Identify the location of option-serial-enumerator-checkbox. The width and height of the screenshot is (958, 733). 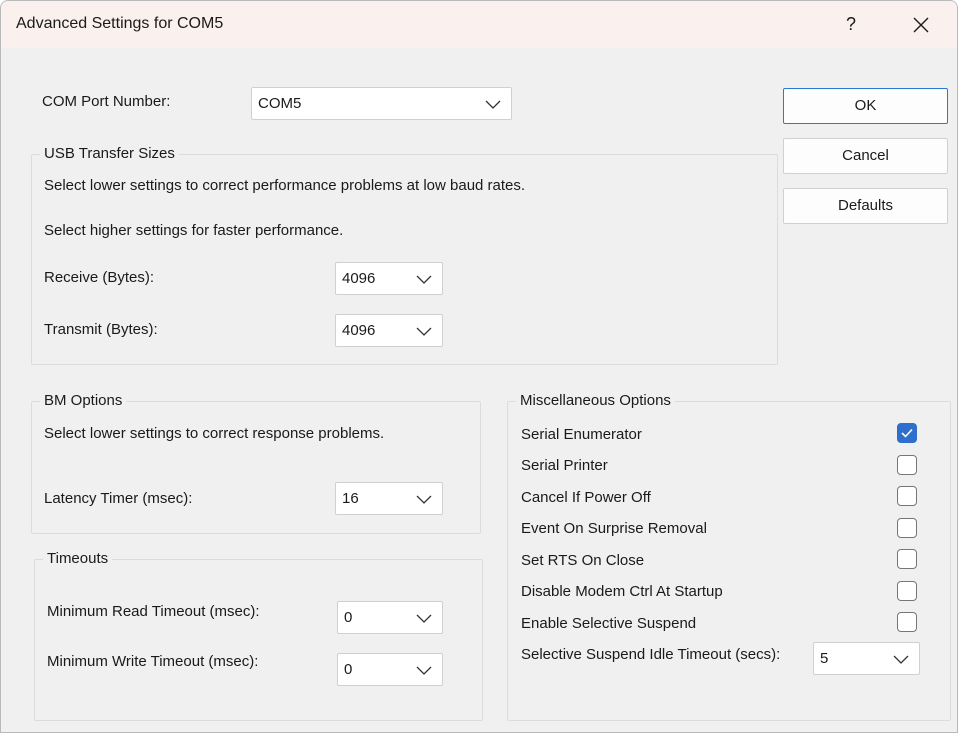
(907, 433).